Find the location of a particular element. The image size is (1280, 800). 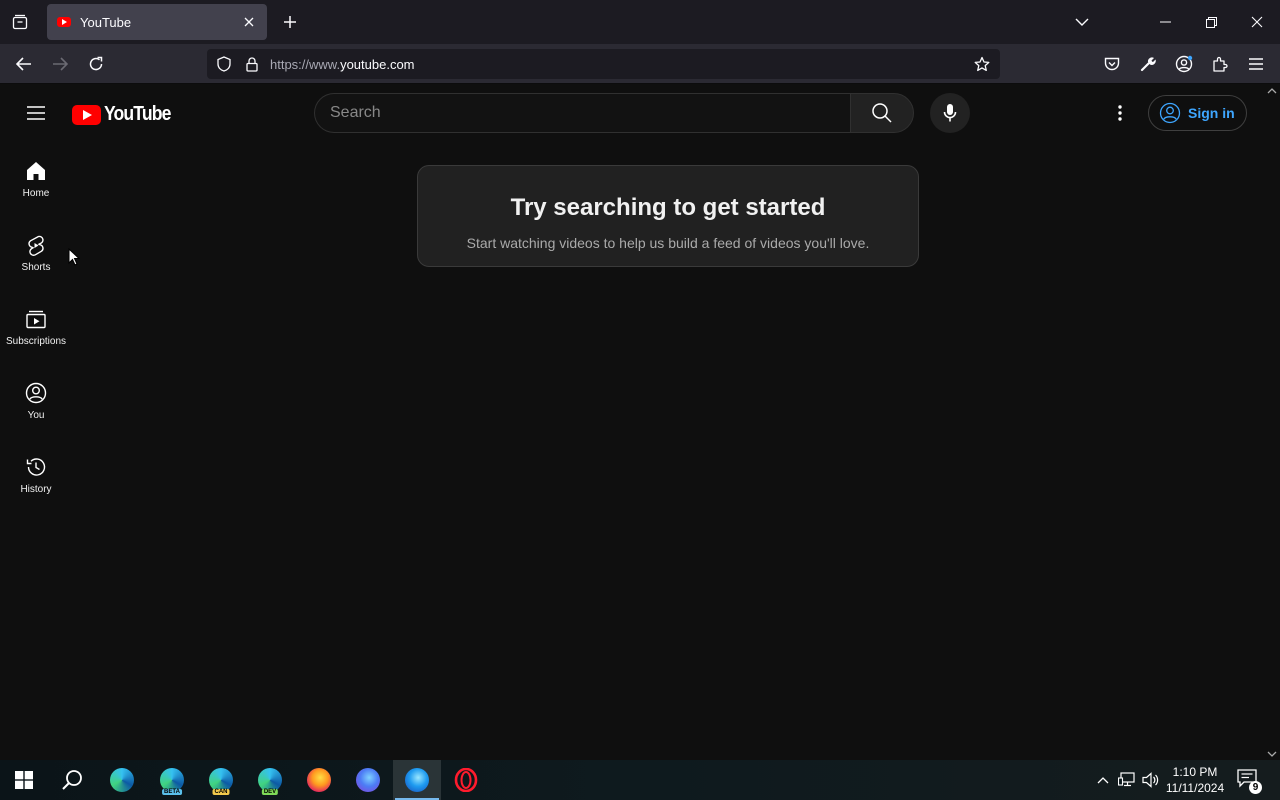

taskbar-firefox-nightly is located at coordinates (417, 780).